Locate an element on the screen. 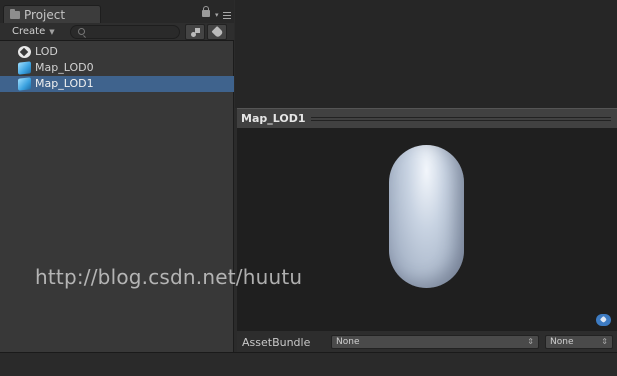 The width and height of the screenshot is (617, 376). tab-project-label: Project is located at coordinates (45, 15).